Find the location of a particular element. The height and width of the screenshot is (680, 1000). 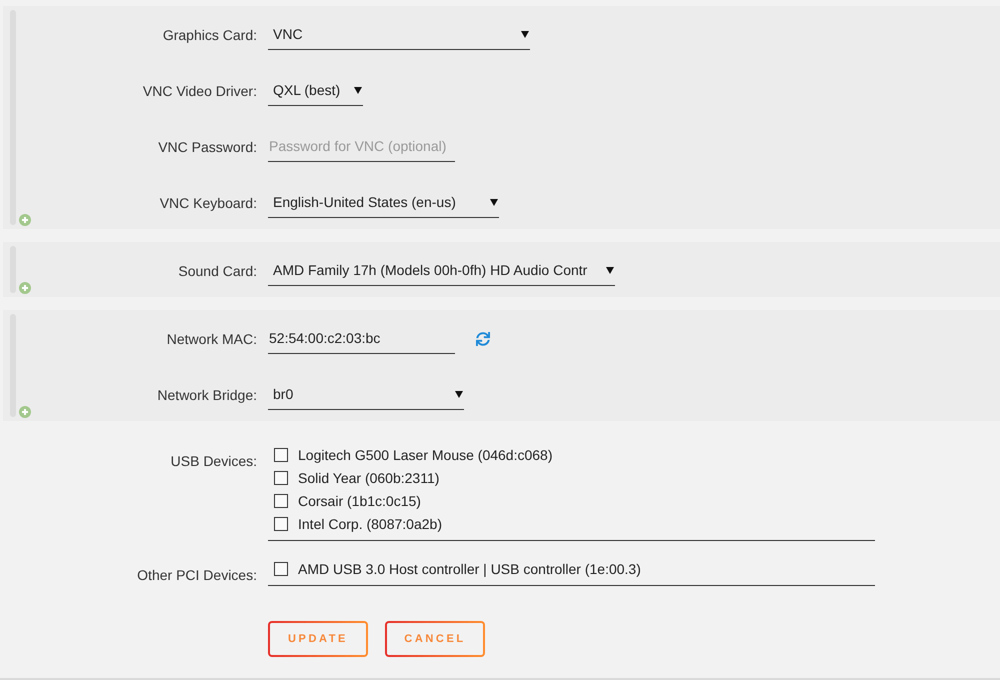

dropdown: br0 is located at coordinates (366, 394).